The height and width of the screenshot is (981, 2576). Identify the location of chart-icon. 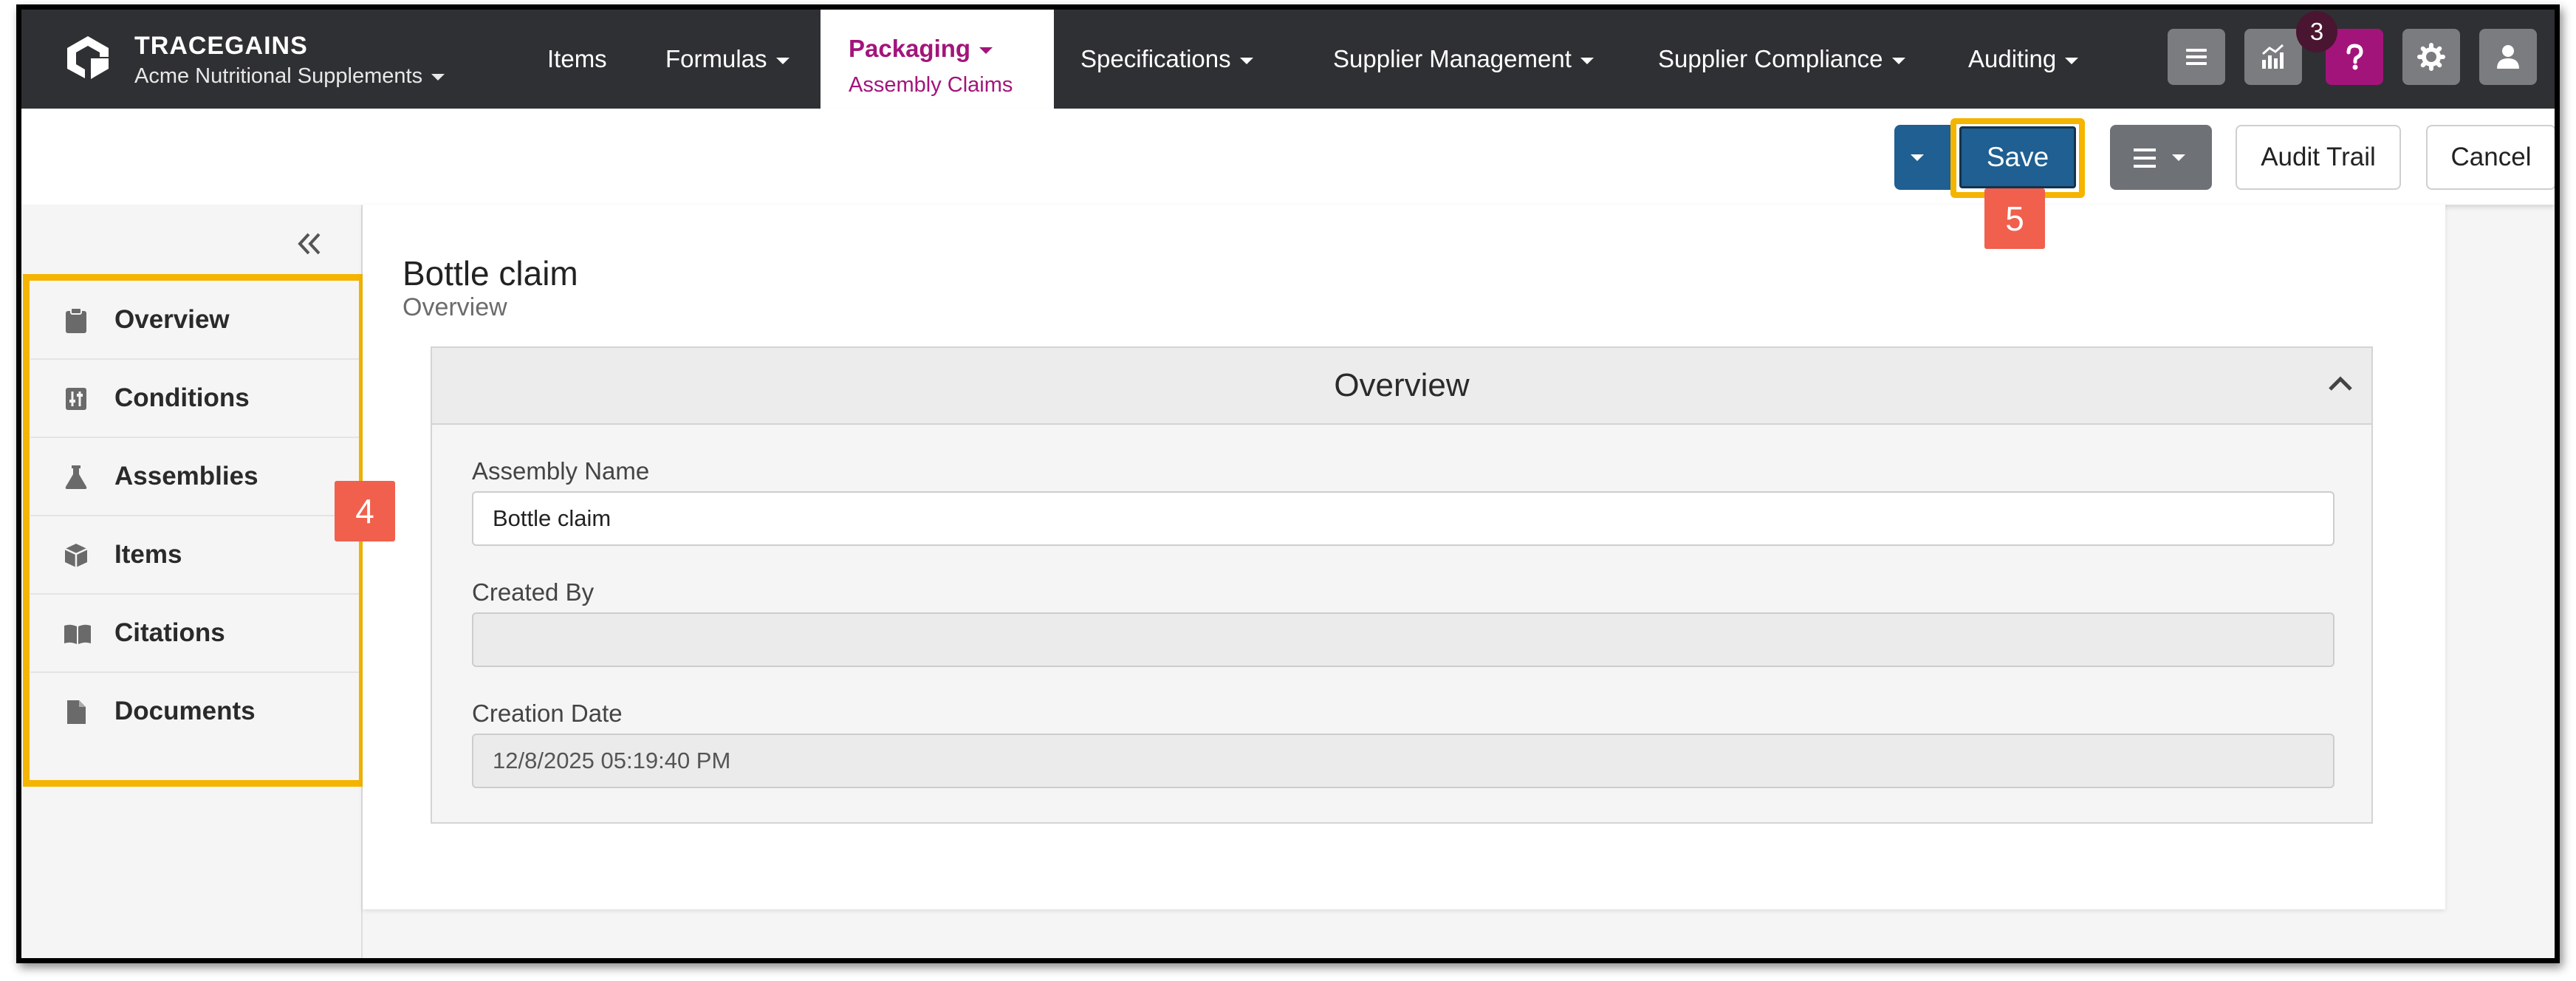
(2273, 56).